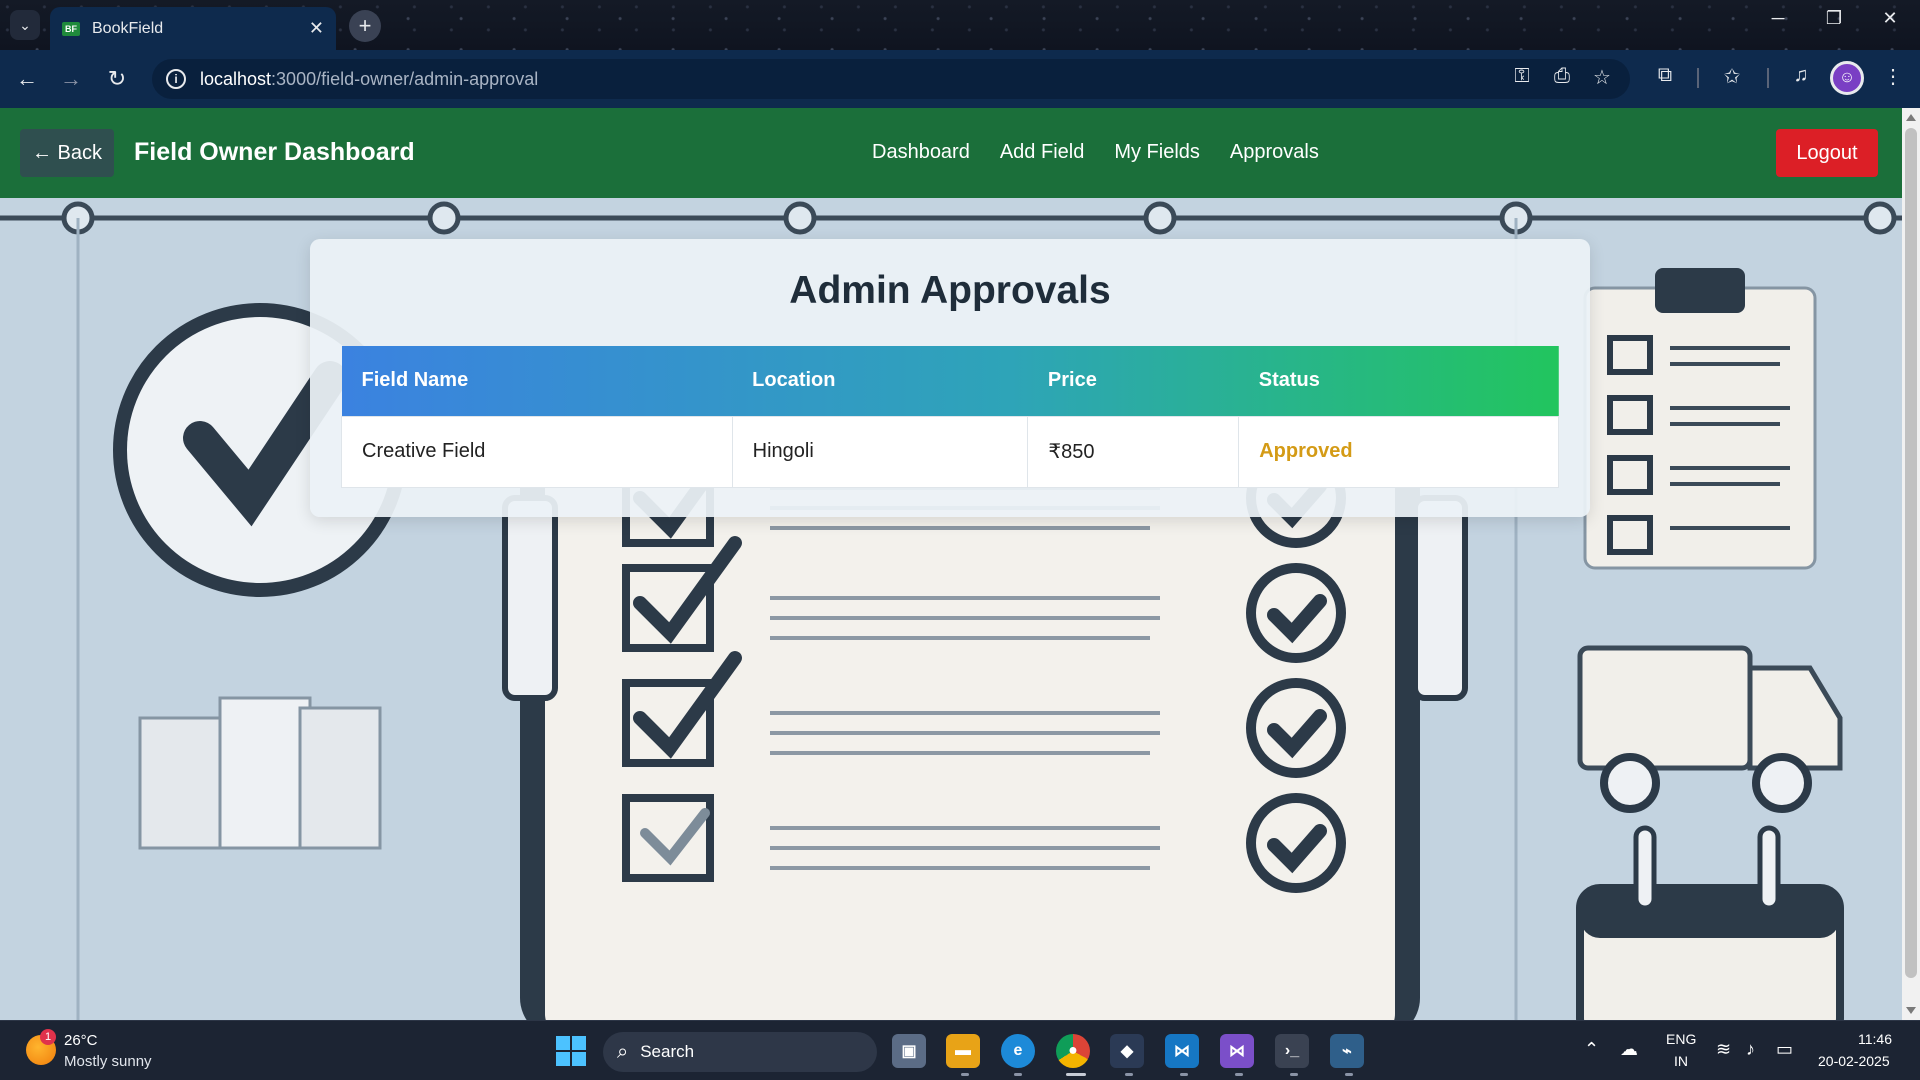 The width and height of the screenshot is (1920, 1080). What do you see at coordinates (1834, 18) in the screenshot?
I see `restore-window-icon: ❐` at bounding box center [1834, 18].